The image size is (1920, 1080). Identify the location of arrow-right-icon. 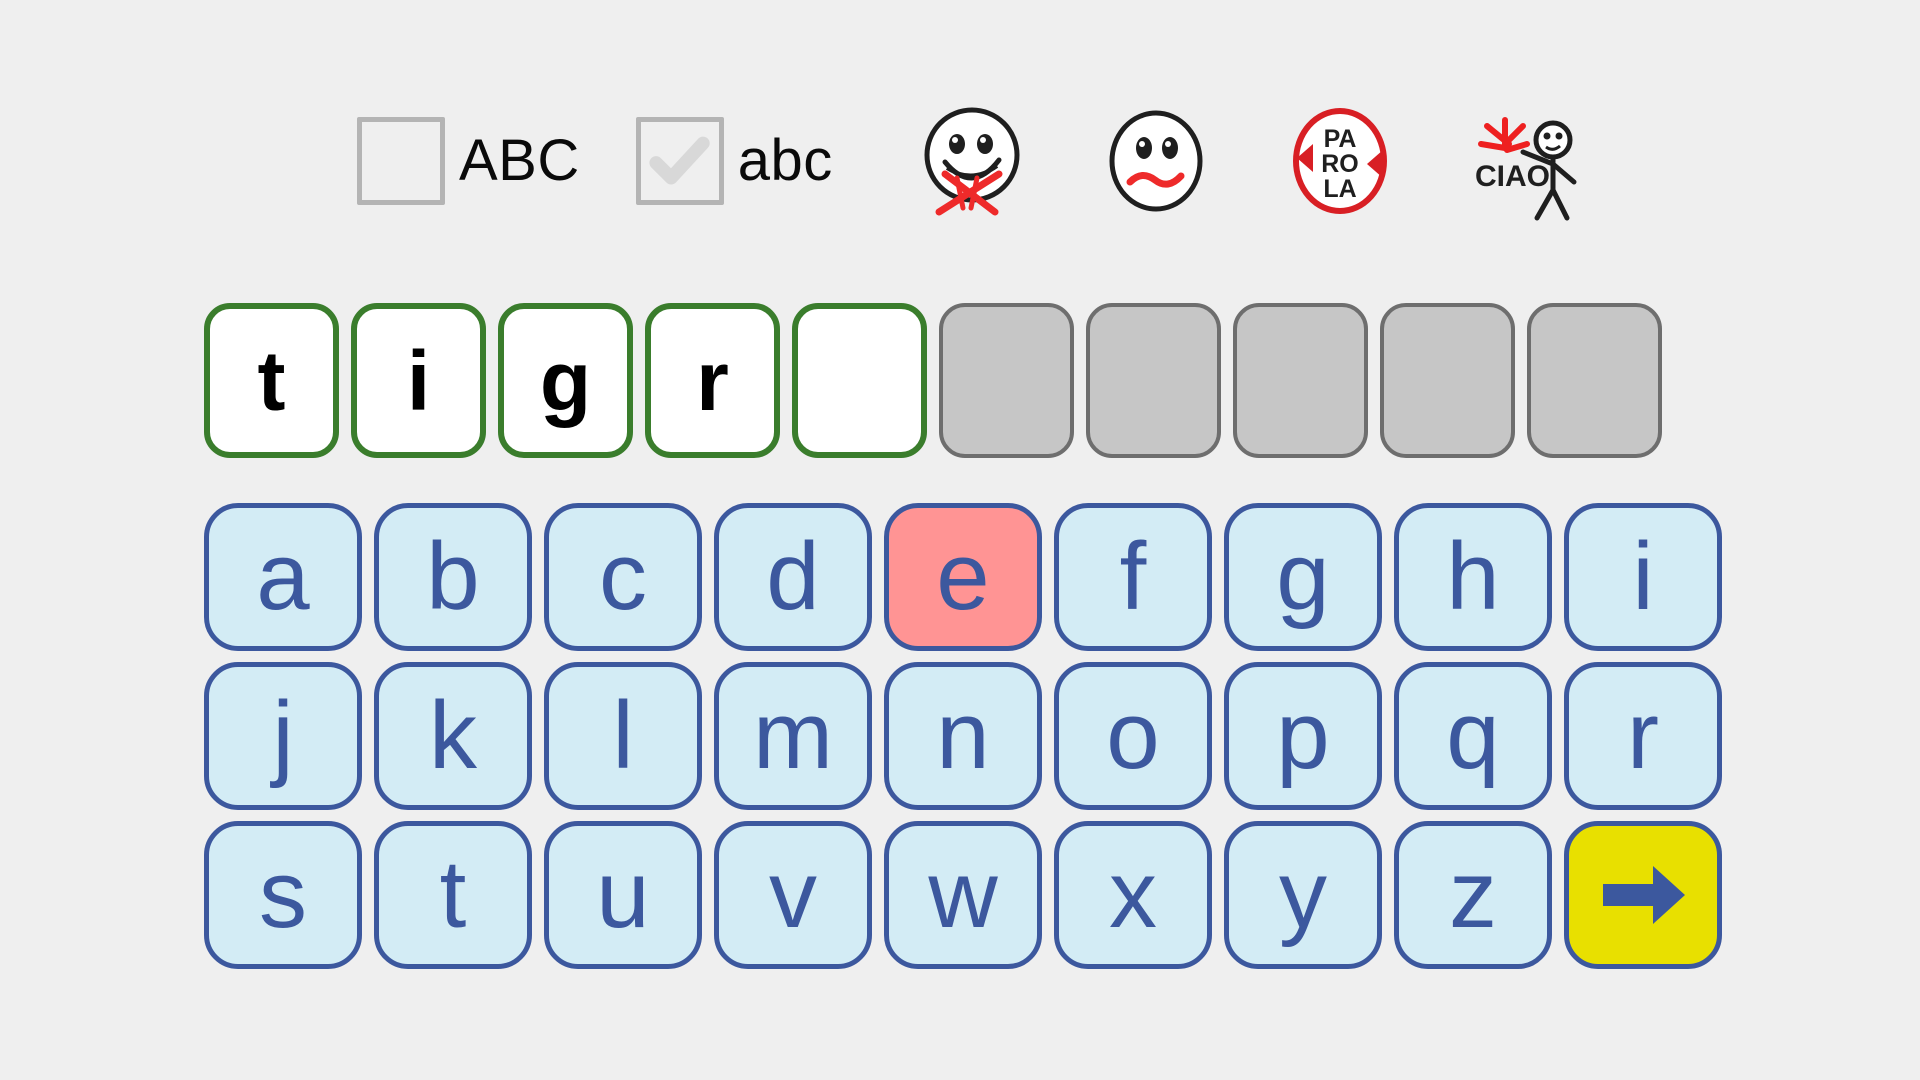
(1644, 895).